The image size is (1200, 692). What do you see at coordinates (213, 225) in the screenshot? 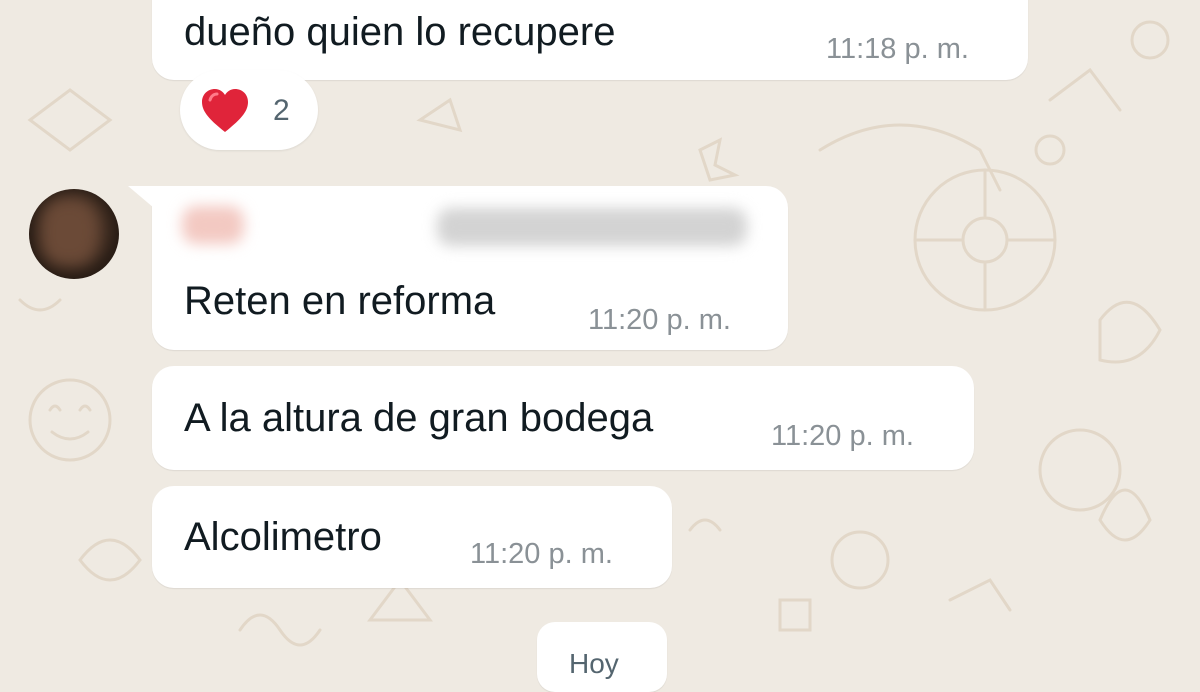
I see `sender-name-blurred` at bounding box center [213, 225].